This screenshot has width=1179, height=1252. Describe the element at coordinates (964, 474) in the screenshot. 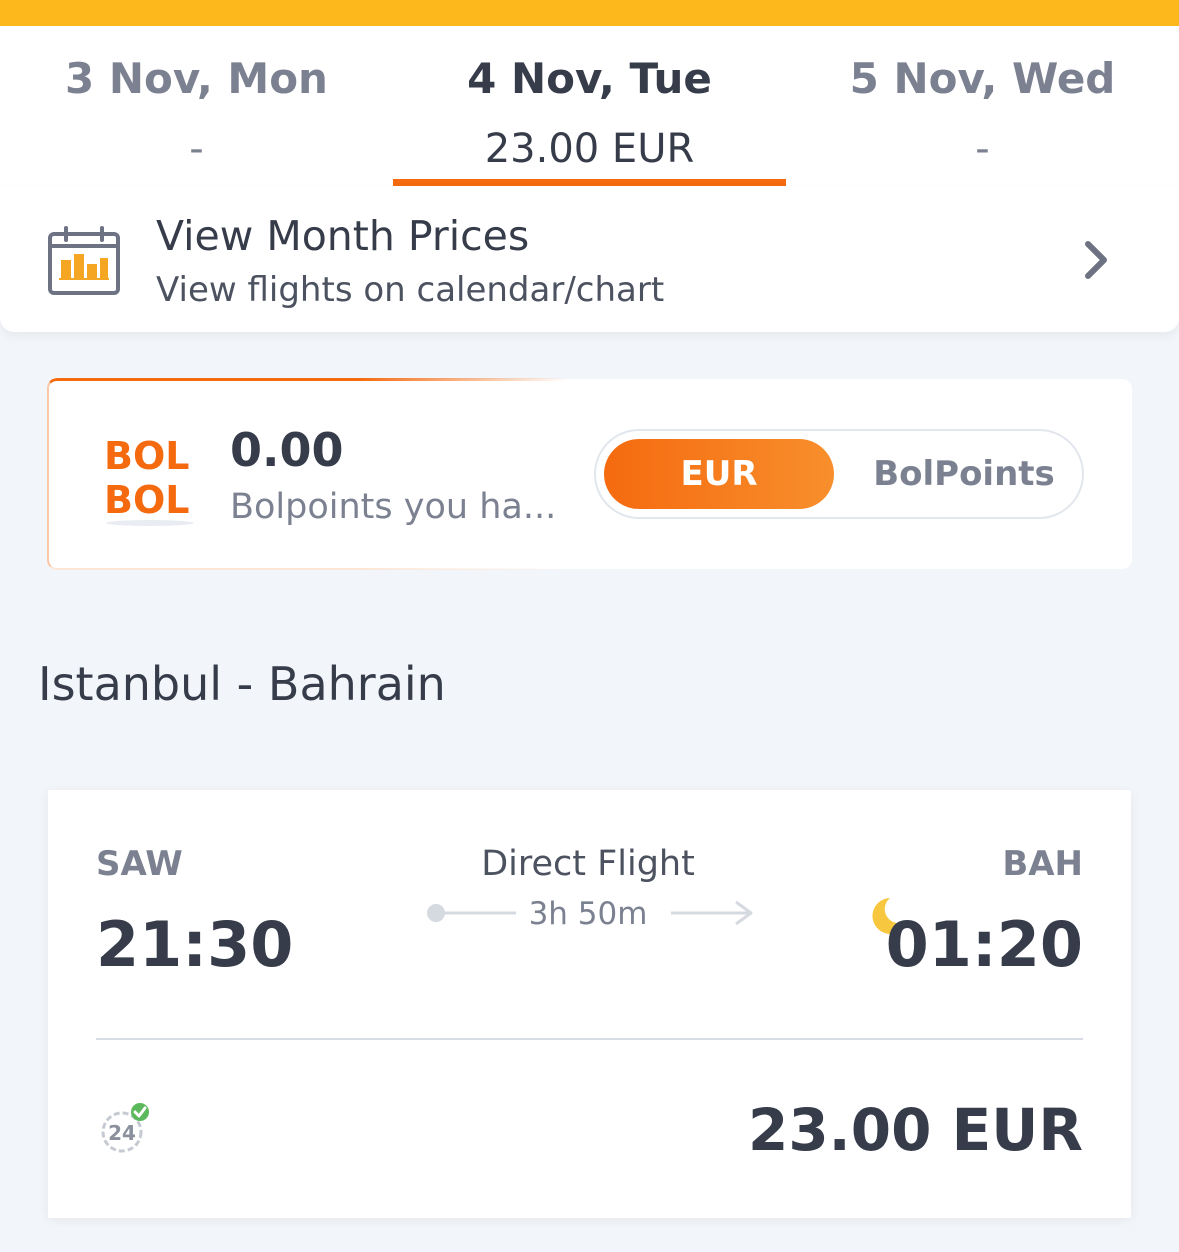

I see `toggle-option-bolpoints: BolPoints` at that location.